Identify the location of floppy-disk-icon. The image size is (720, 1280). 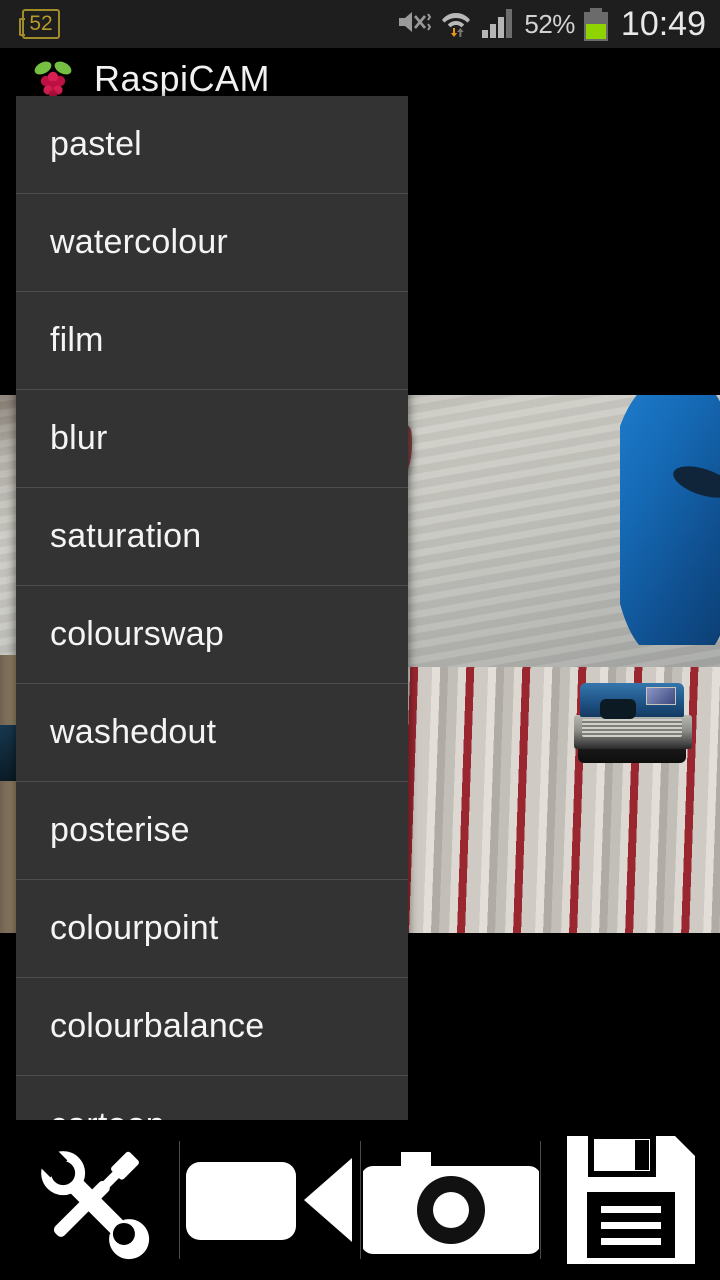
(631, 1200).